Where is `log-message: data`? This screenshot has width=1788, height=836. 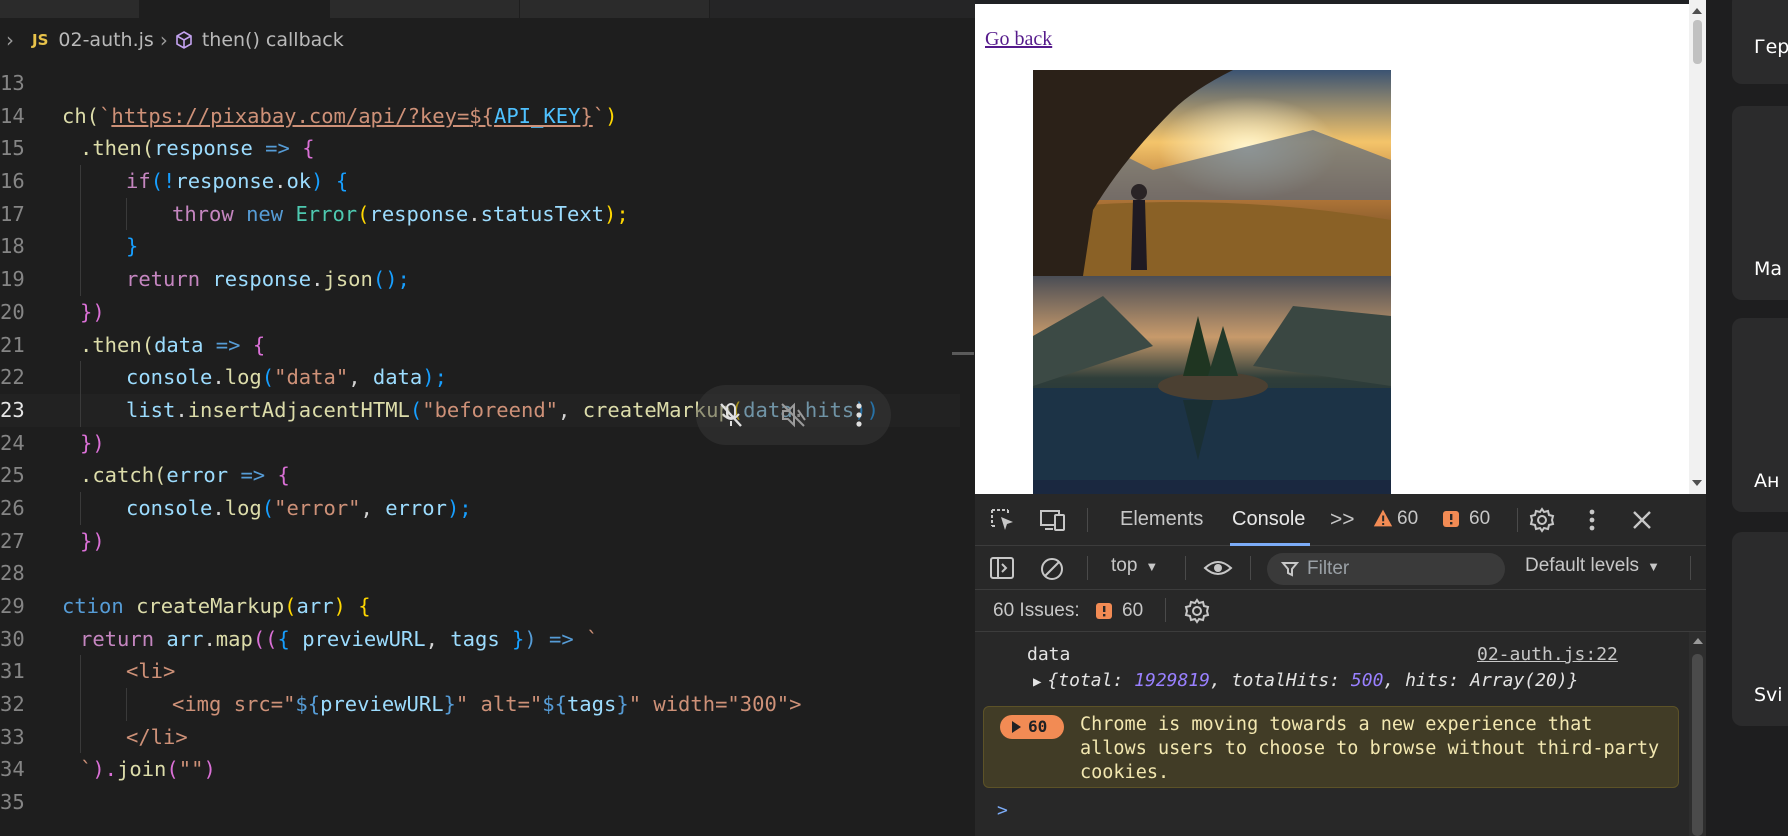
log-message: data is located at coordinates (1049, 654).